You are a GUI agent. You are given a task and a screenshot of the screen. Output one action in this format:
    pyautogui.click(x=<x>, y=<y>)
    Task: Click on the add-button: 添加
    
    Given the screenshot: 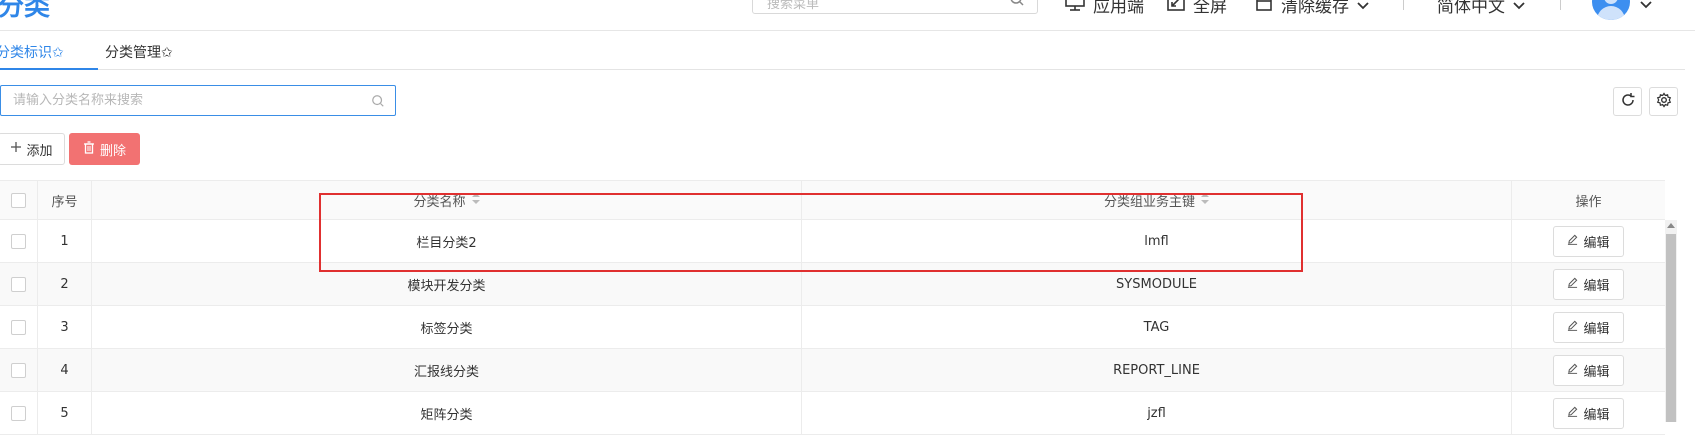 What is the action you would take?
    pyautogui.click(x=32, y=149)
    